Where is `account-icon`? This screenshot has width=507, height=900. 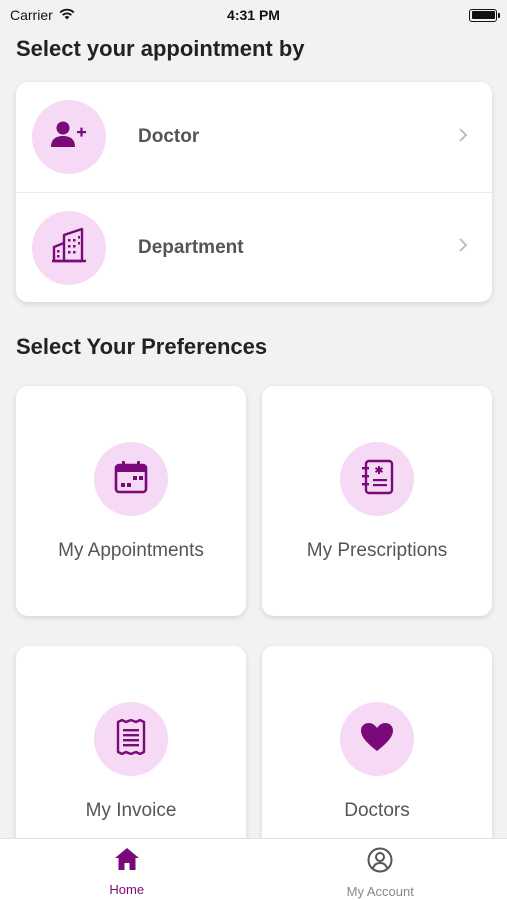
account-icon is located at coordinates (380, 862).